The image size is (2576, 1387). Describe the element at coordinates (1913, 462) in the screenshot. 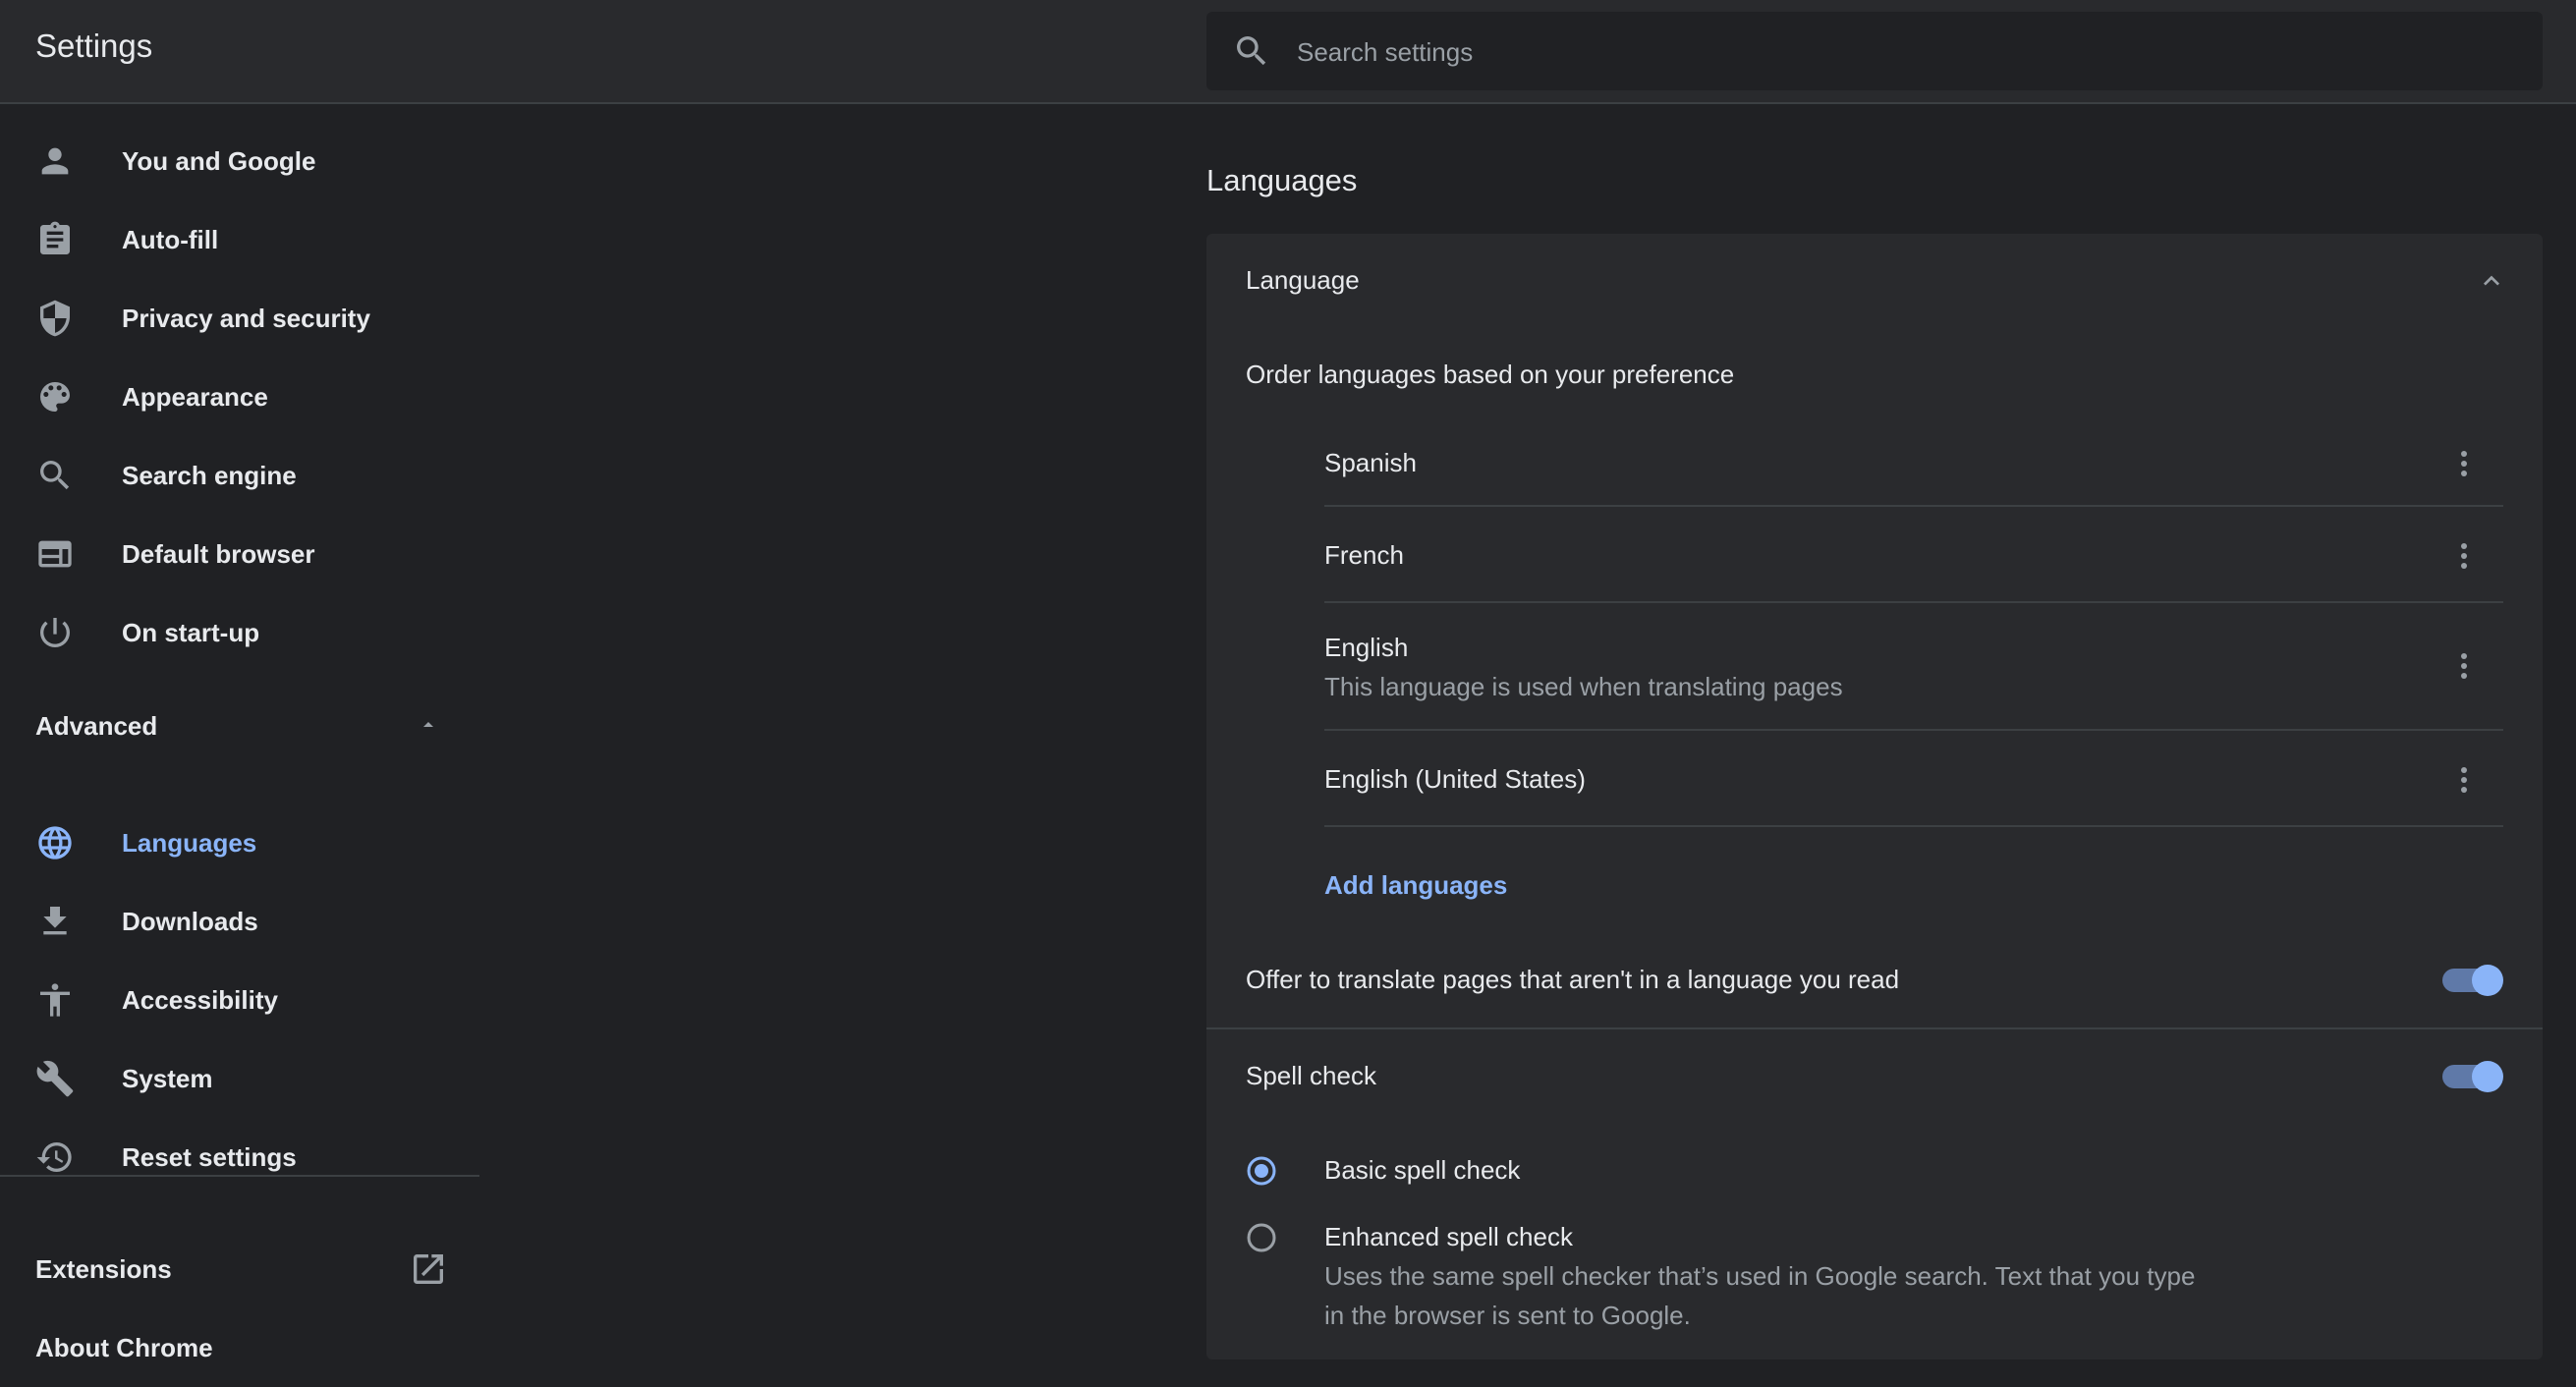

I see `language-row: Spanish` at that location.